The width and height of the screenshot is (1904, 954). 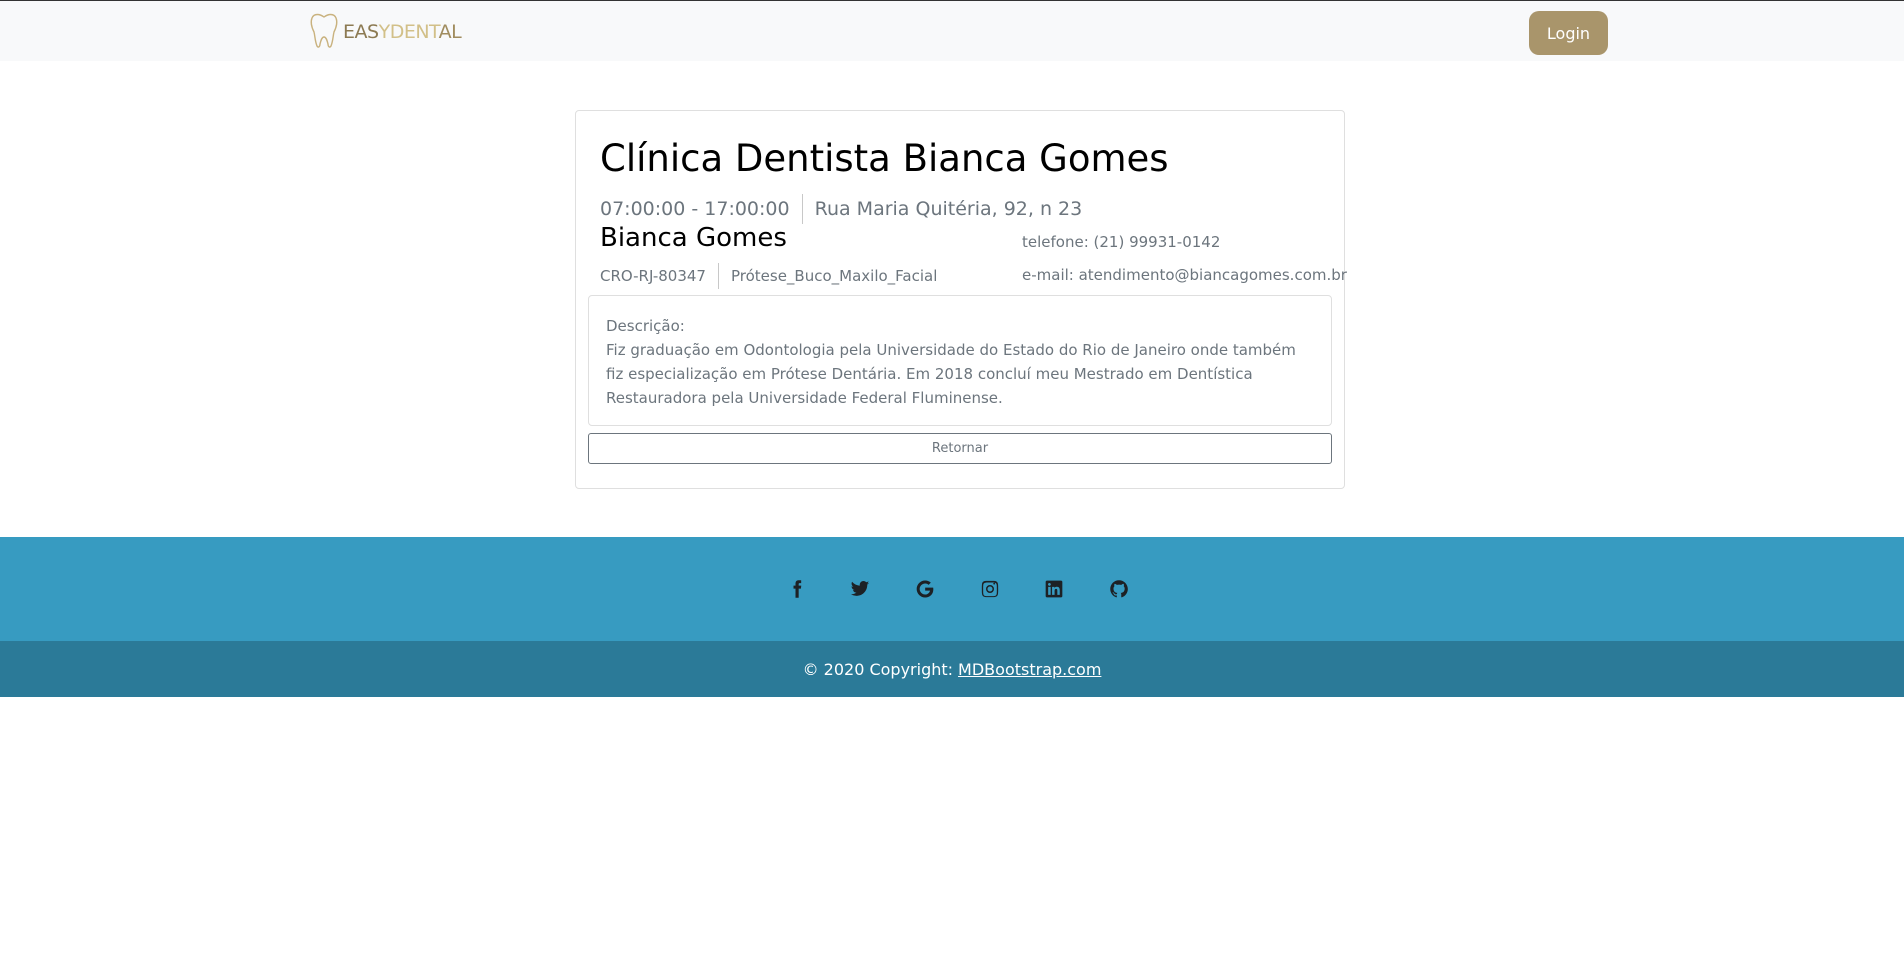 What do you see at coordinates (1054, 589) in the screenshot?
I see `linkedin-icon` at bounding box center [1054, 589].